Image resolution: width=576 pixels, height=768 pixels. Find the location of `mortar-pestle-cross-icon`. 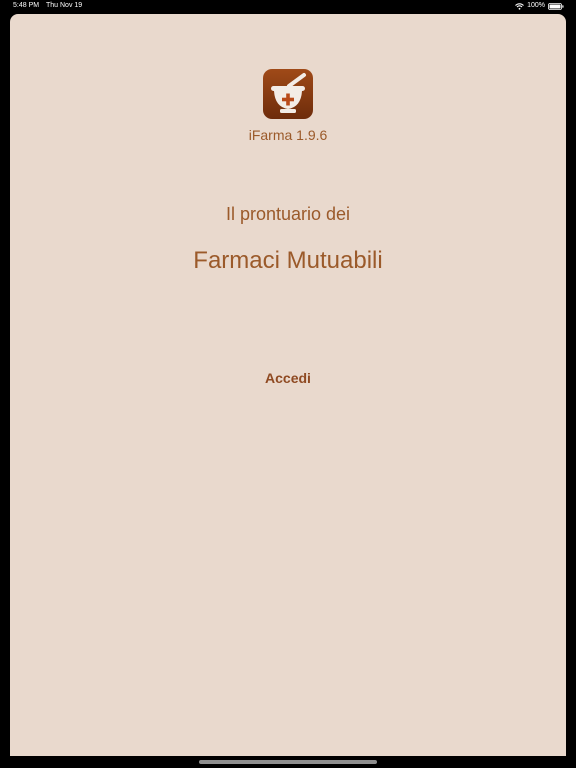

mortar-pestle-cross-icon is located at coordinates (288, 94).